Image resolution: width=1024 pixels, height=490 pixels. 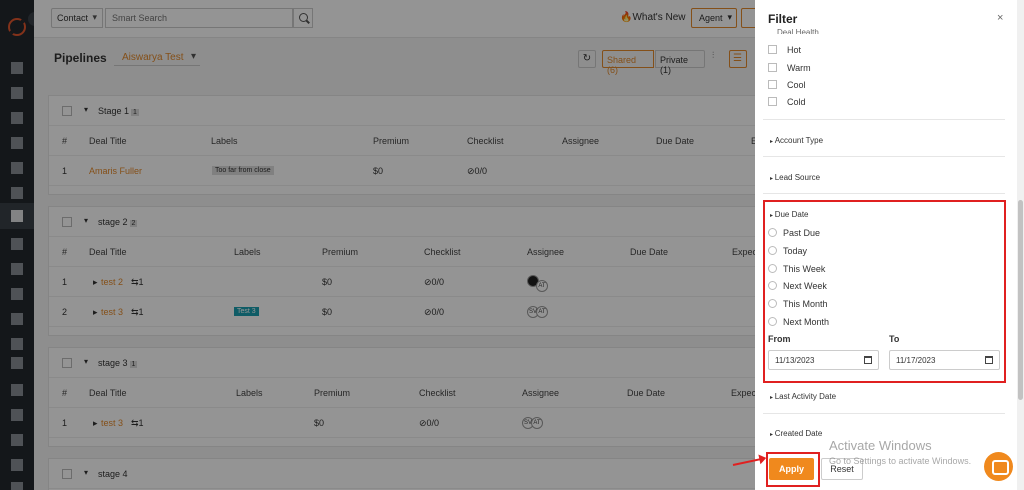 I want to click on account-type-section: Account Type, so click(x=796, y=140).